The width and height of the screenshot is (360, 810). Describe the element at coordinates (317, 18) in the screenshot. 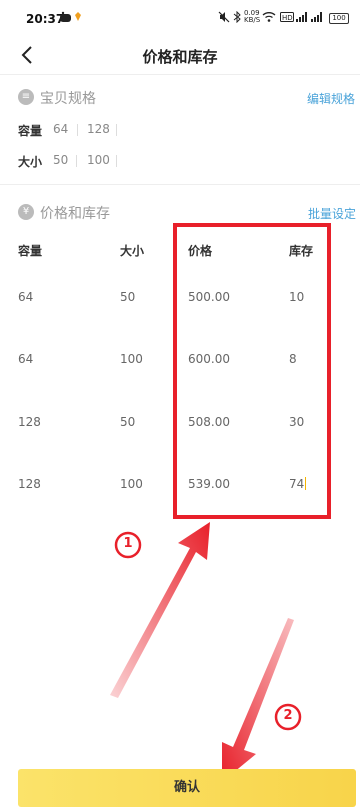

I see `signal-2-icon` at that location.